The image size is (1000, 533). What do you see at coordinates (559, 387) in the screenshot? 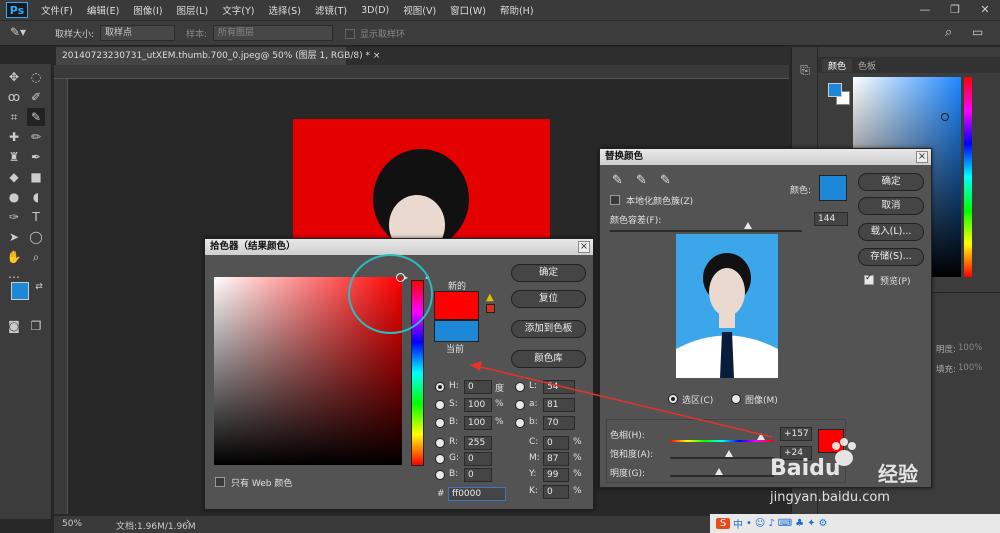
I see `l-input: 54` at bounding box center [559, 387].